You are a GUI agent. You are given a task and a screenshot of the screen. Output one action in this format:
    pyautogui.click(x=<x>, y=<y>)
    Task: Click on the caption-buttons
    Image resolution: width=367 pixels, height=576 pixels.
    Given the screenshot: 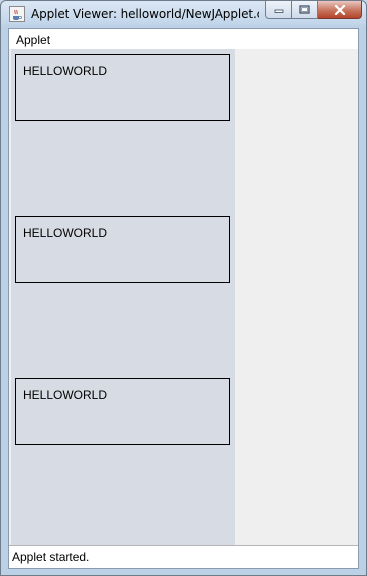 What is the action you would take?
    pyautogui.click(x=313, y=10)
    